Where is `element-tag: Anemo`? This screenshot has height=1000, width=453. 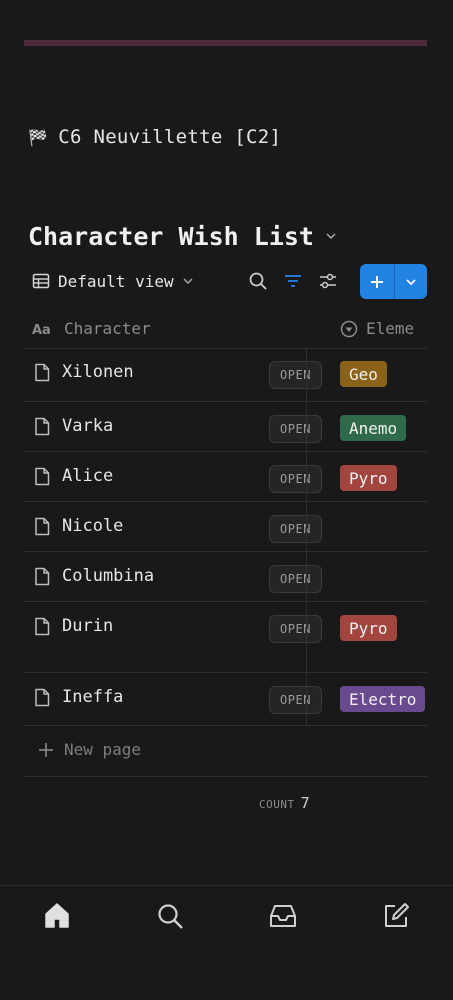 element-tag: Anemo is located at coordinates (373, 428).